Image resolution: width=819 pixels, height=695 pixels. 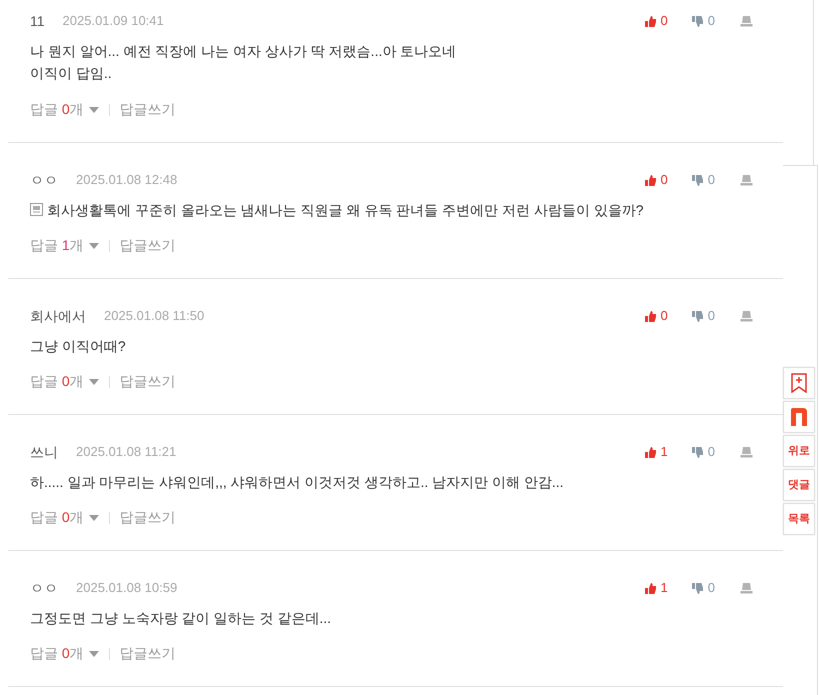 I want to click on logo-button, so click(x=799, y=417).